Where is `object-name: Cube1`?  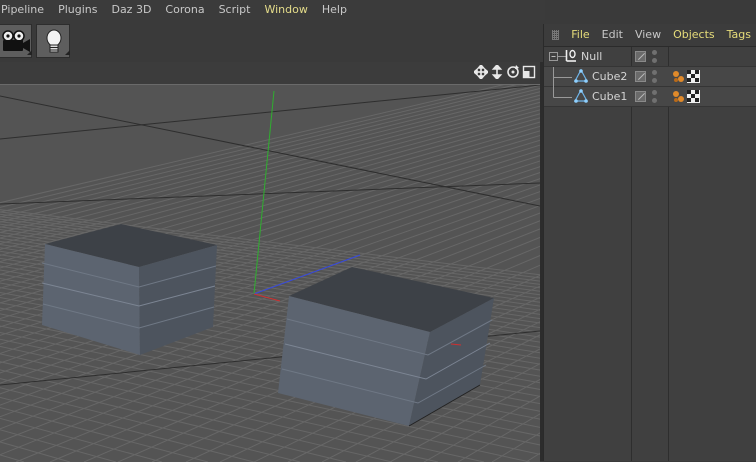 object-name: Cube1 is located at coordinates (610, 96).